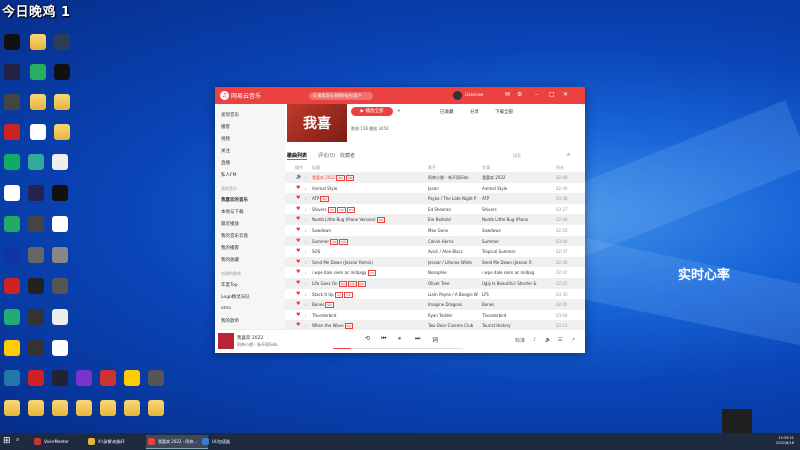 This screenshot has height=450, width=800. I want to click on song-album: LP1, so click(517, 294).